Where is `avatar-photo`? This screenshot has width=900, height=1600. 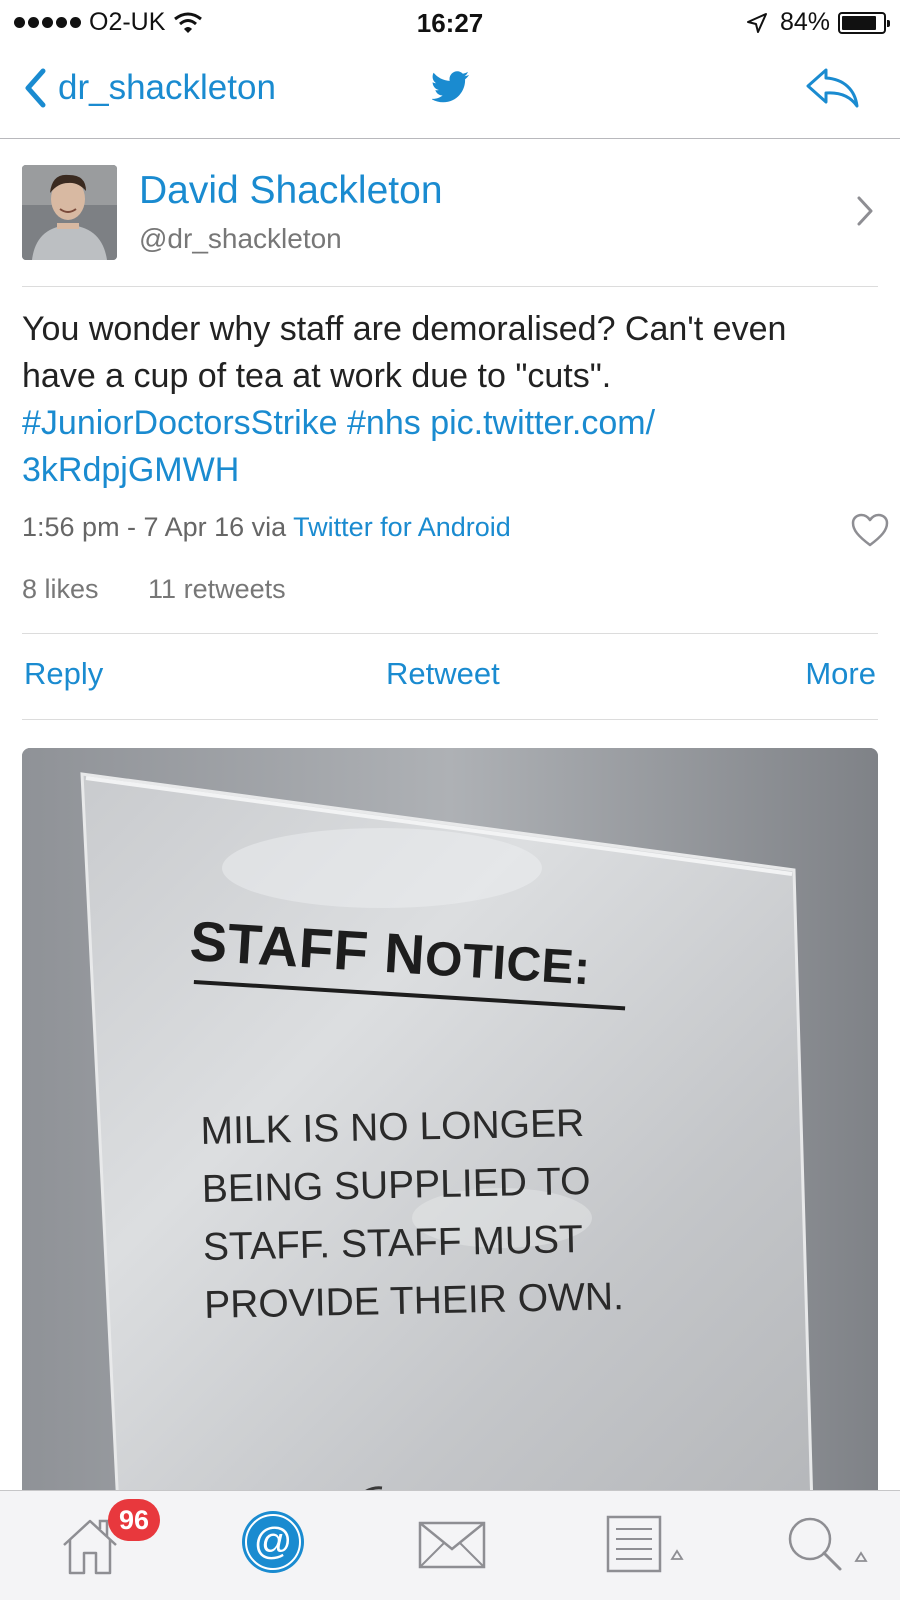 avatar-photo is located at coordinates (69, 212).